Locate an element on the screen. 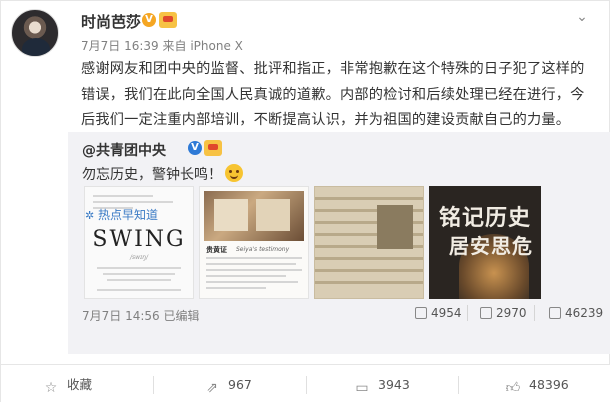  swing-headline: SWING is located at coordinates (139, 239).